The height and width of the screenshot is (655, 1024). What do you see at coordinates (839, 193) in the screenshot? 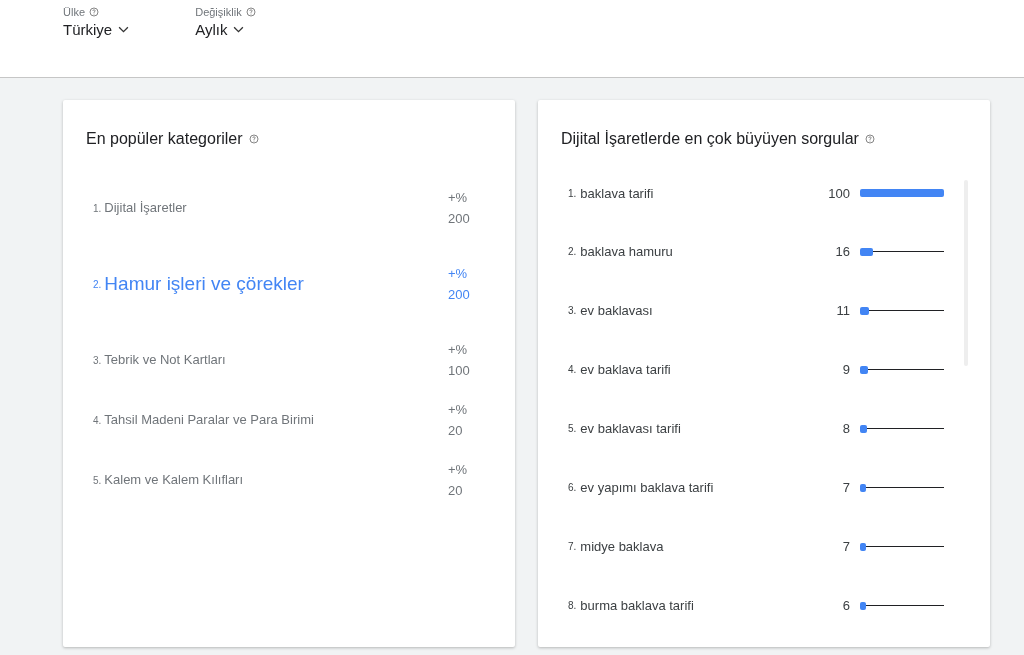
I see `query-value: 100` at bounding box center [839, 193].